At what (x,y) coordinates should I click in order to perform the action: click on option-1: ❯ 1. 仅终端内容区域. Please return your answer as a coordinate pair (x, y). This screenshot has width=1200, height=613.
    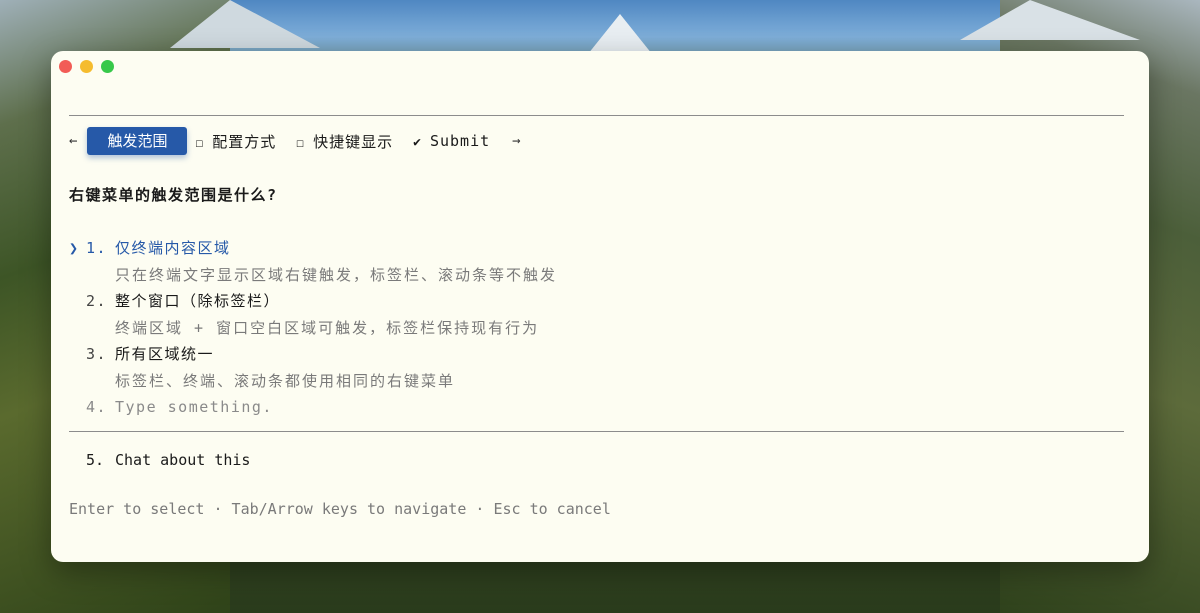
    Looking at the image, I should click on (599, 248).